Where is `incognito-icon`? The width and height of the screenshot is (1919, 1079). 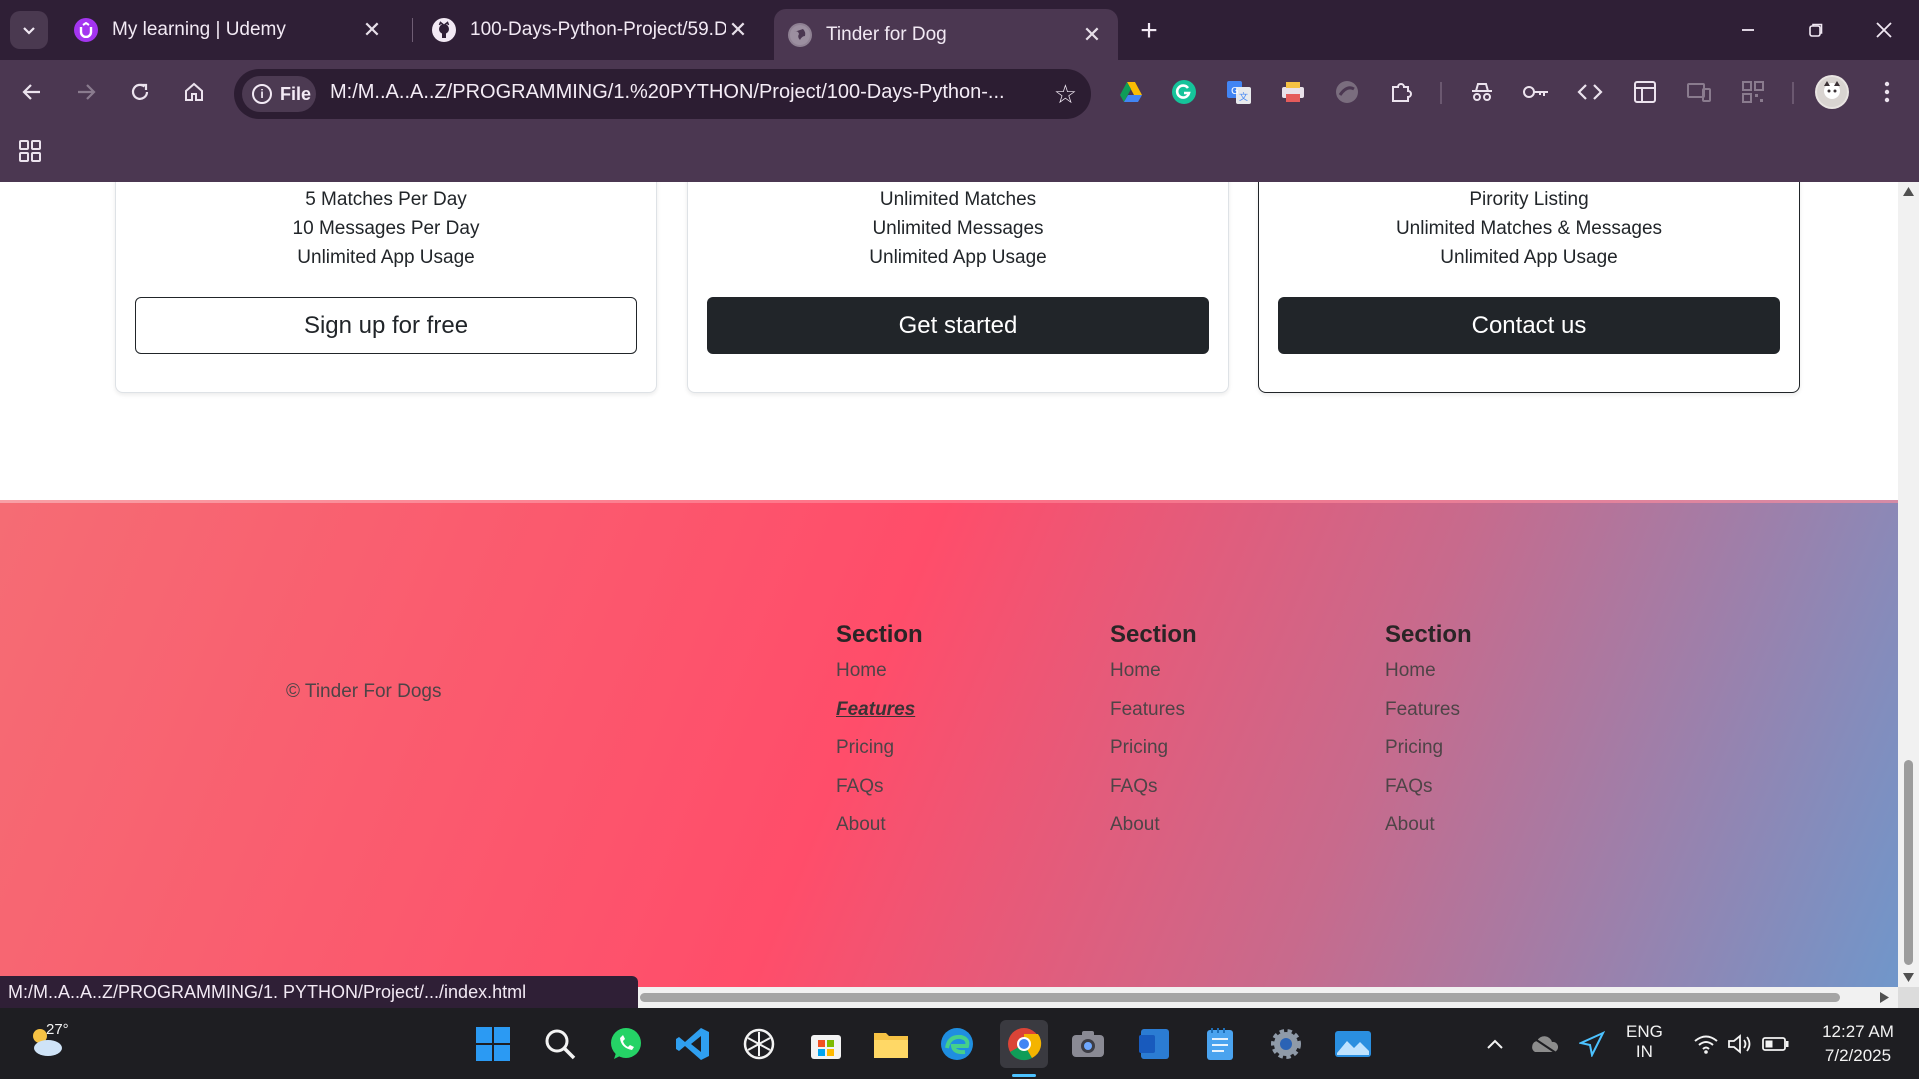
incognito-icon is located at coordinates (1482, 92).